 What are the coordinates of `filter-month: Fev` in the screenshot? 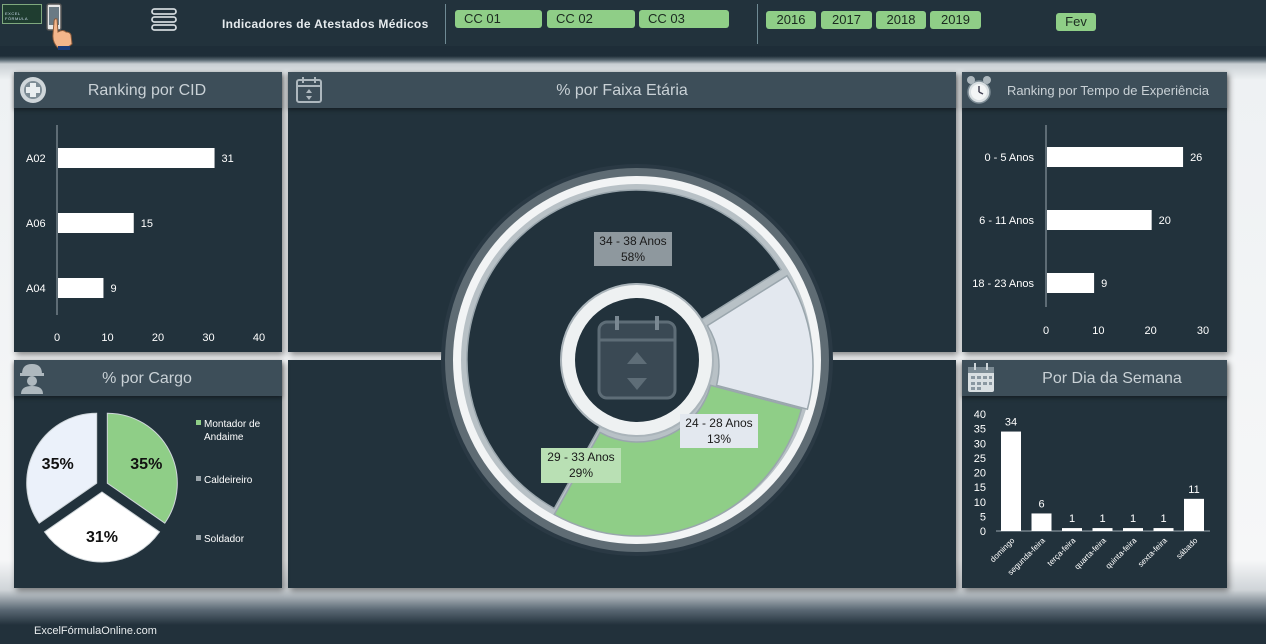 It's located at (1076, 22).